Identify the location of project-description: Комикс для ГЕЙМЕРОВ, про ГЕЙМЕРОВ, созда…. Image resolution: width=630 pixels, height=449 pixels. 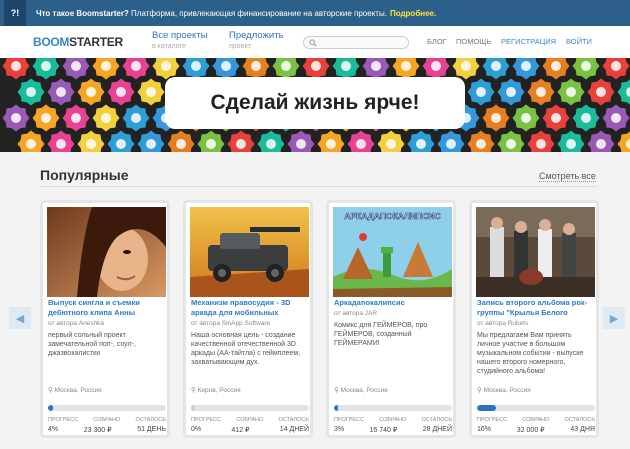
(381, 334).